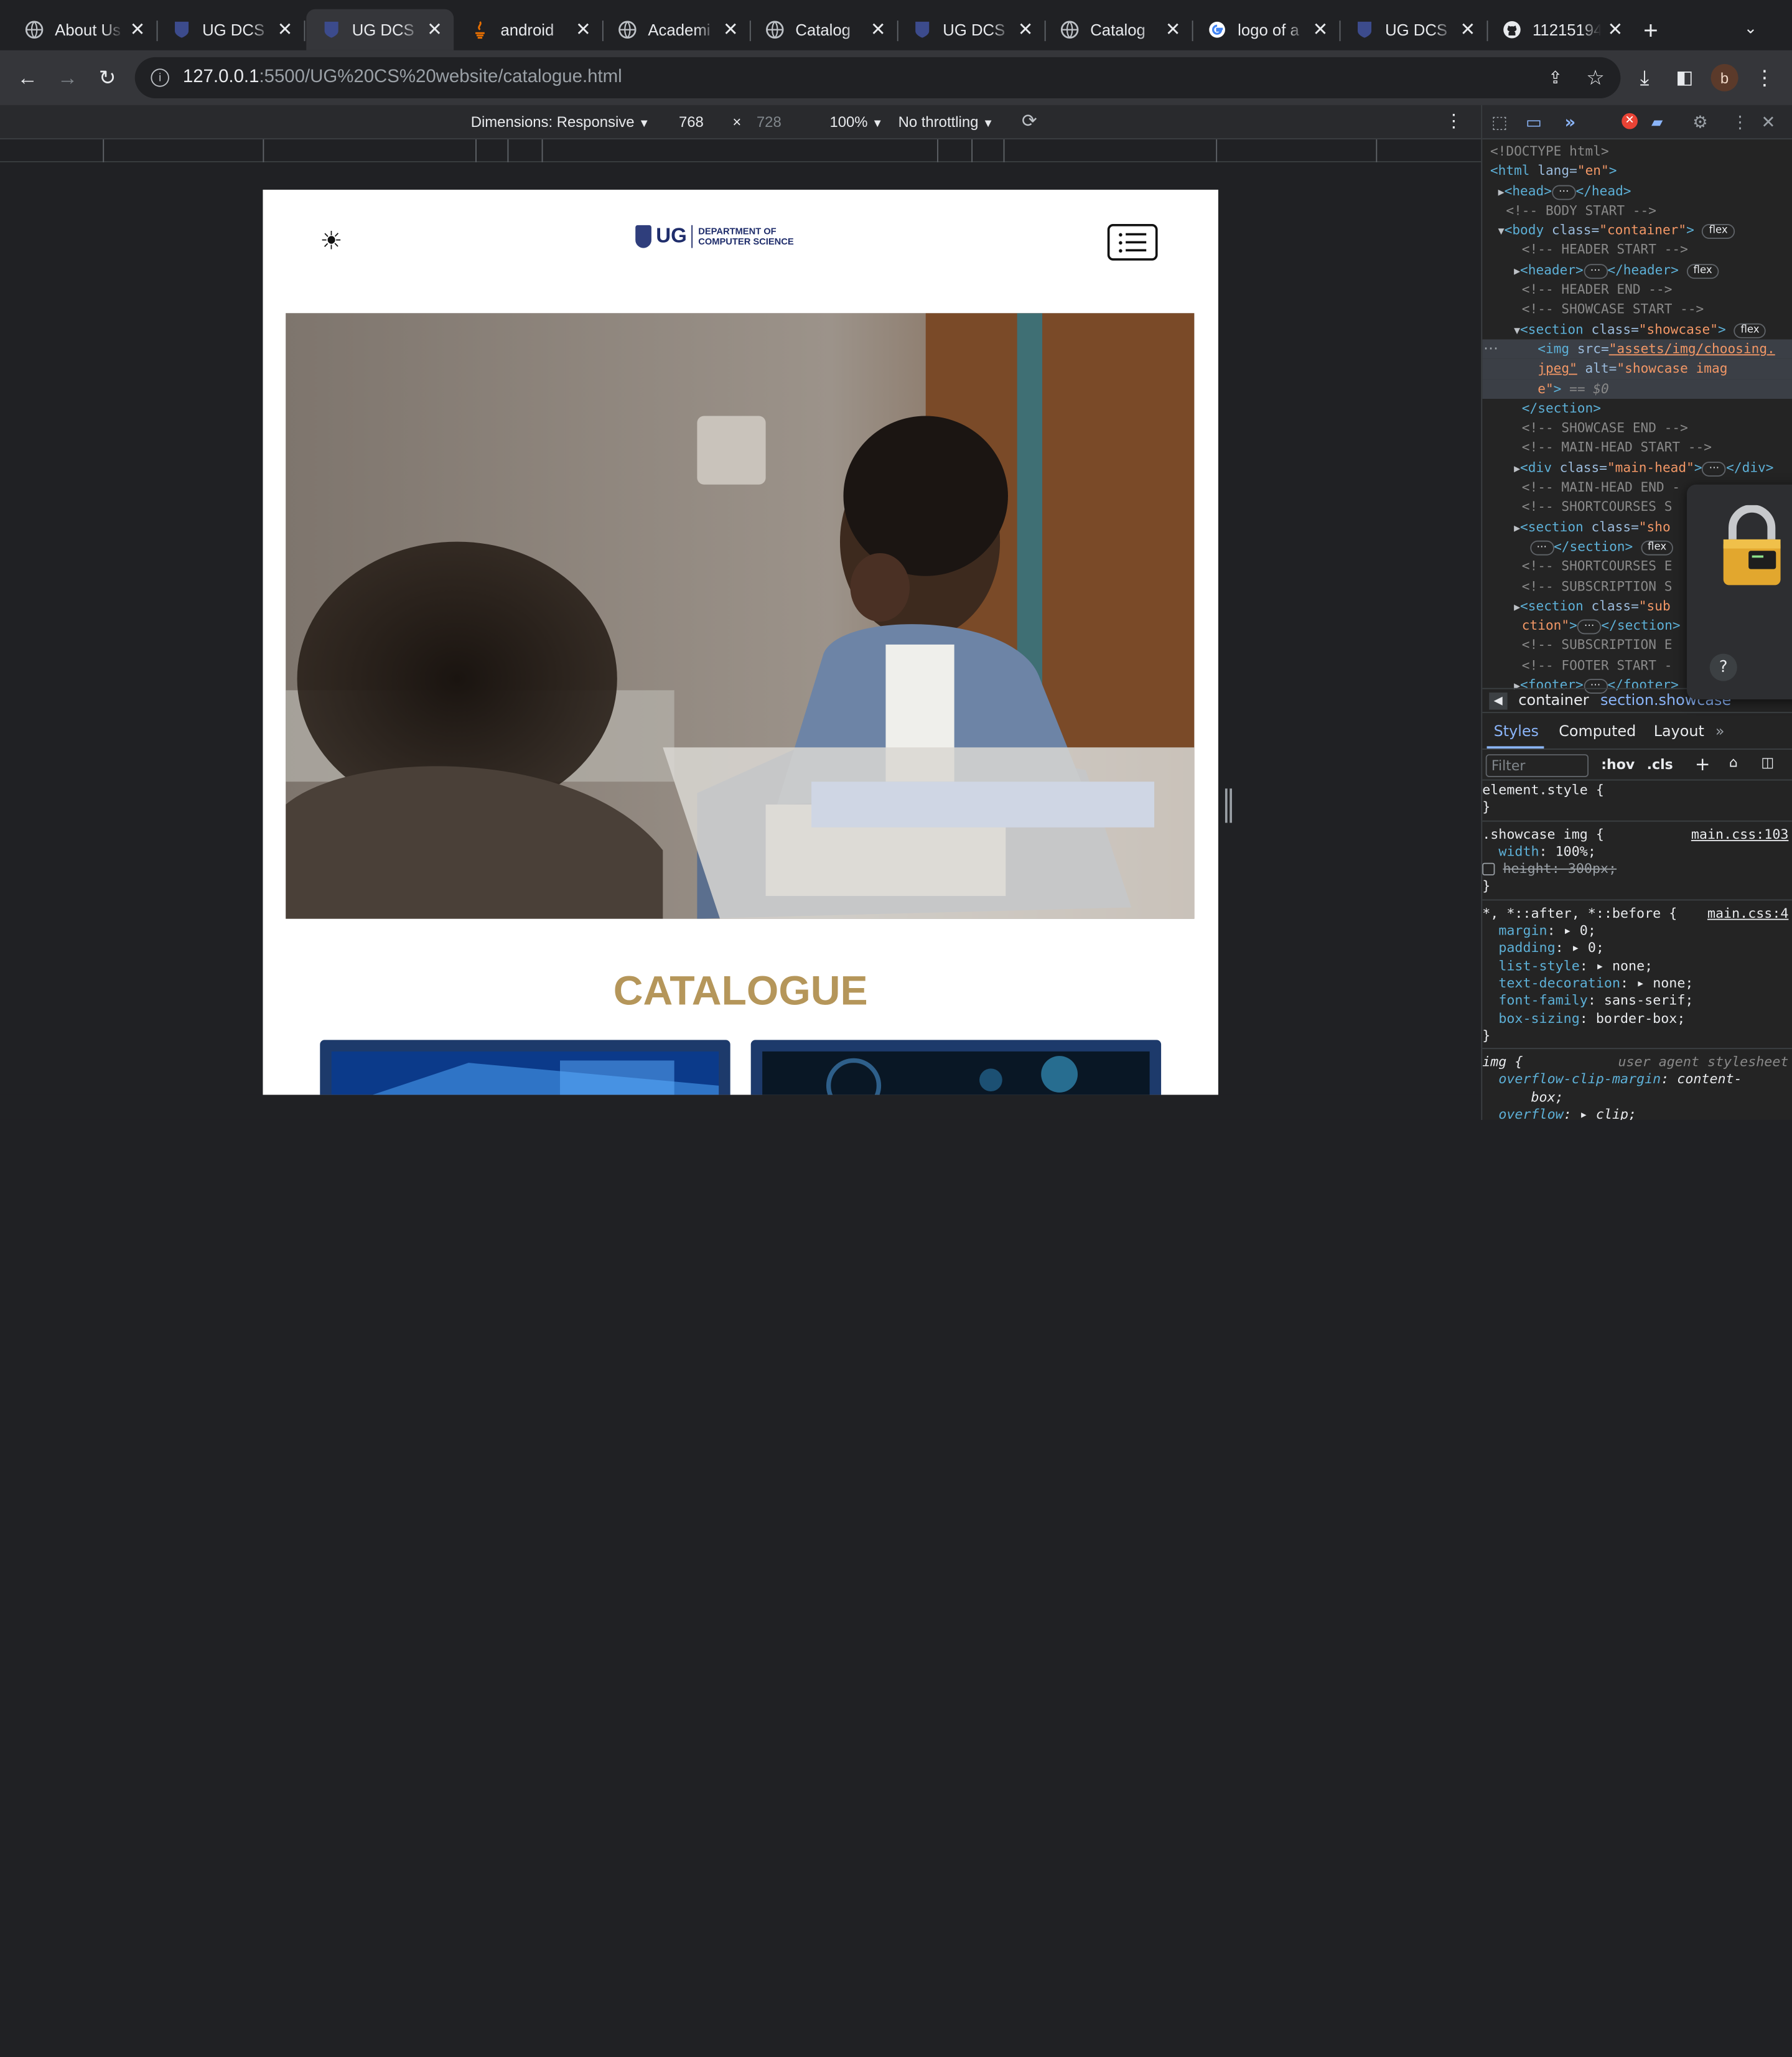 The height and width of the screenshot is (2057, 1792). What do you see at coordinates (1637, 983) in the screenshot?
I see `declaration: text-decoration: ▸ none;` at bounding box center [1637, 983].